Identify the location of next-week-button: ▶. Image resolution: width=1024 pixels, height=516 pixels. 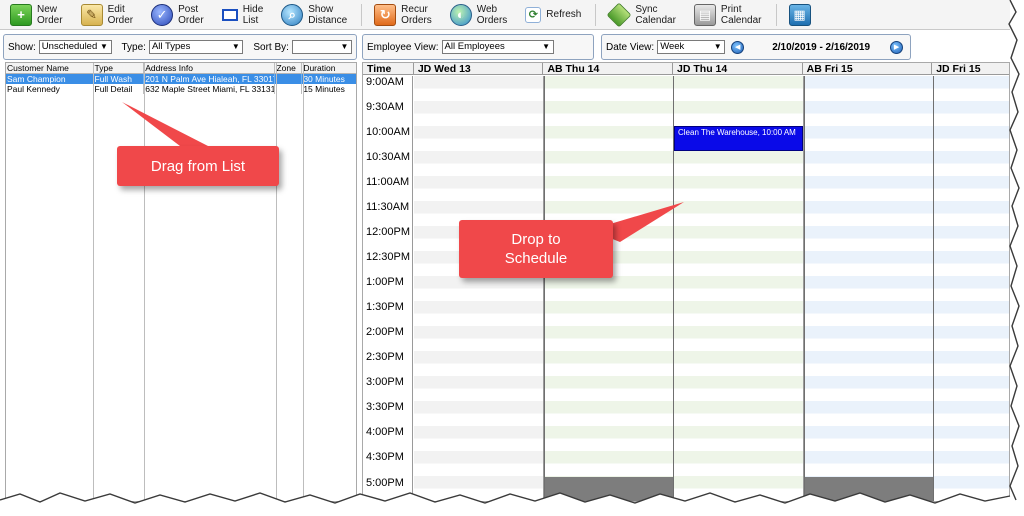
(897, 47).